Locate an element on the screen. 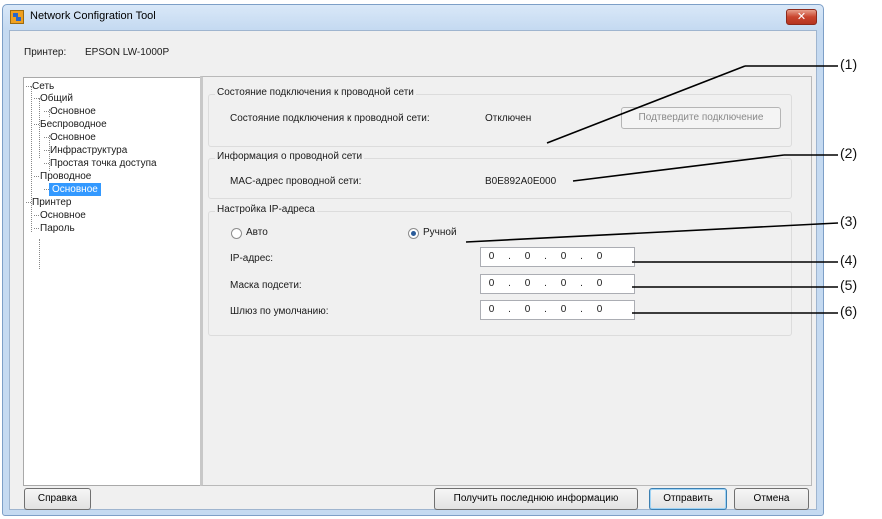  callout-label-1: (1) is located at coordinates (849, 64).